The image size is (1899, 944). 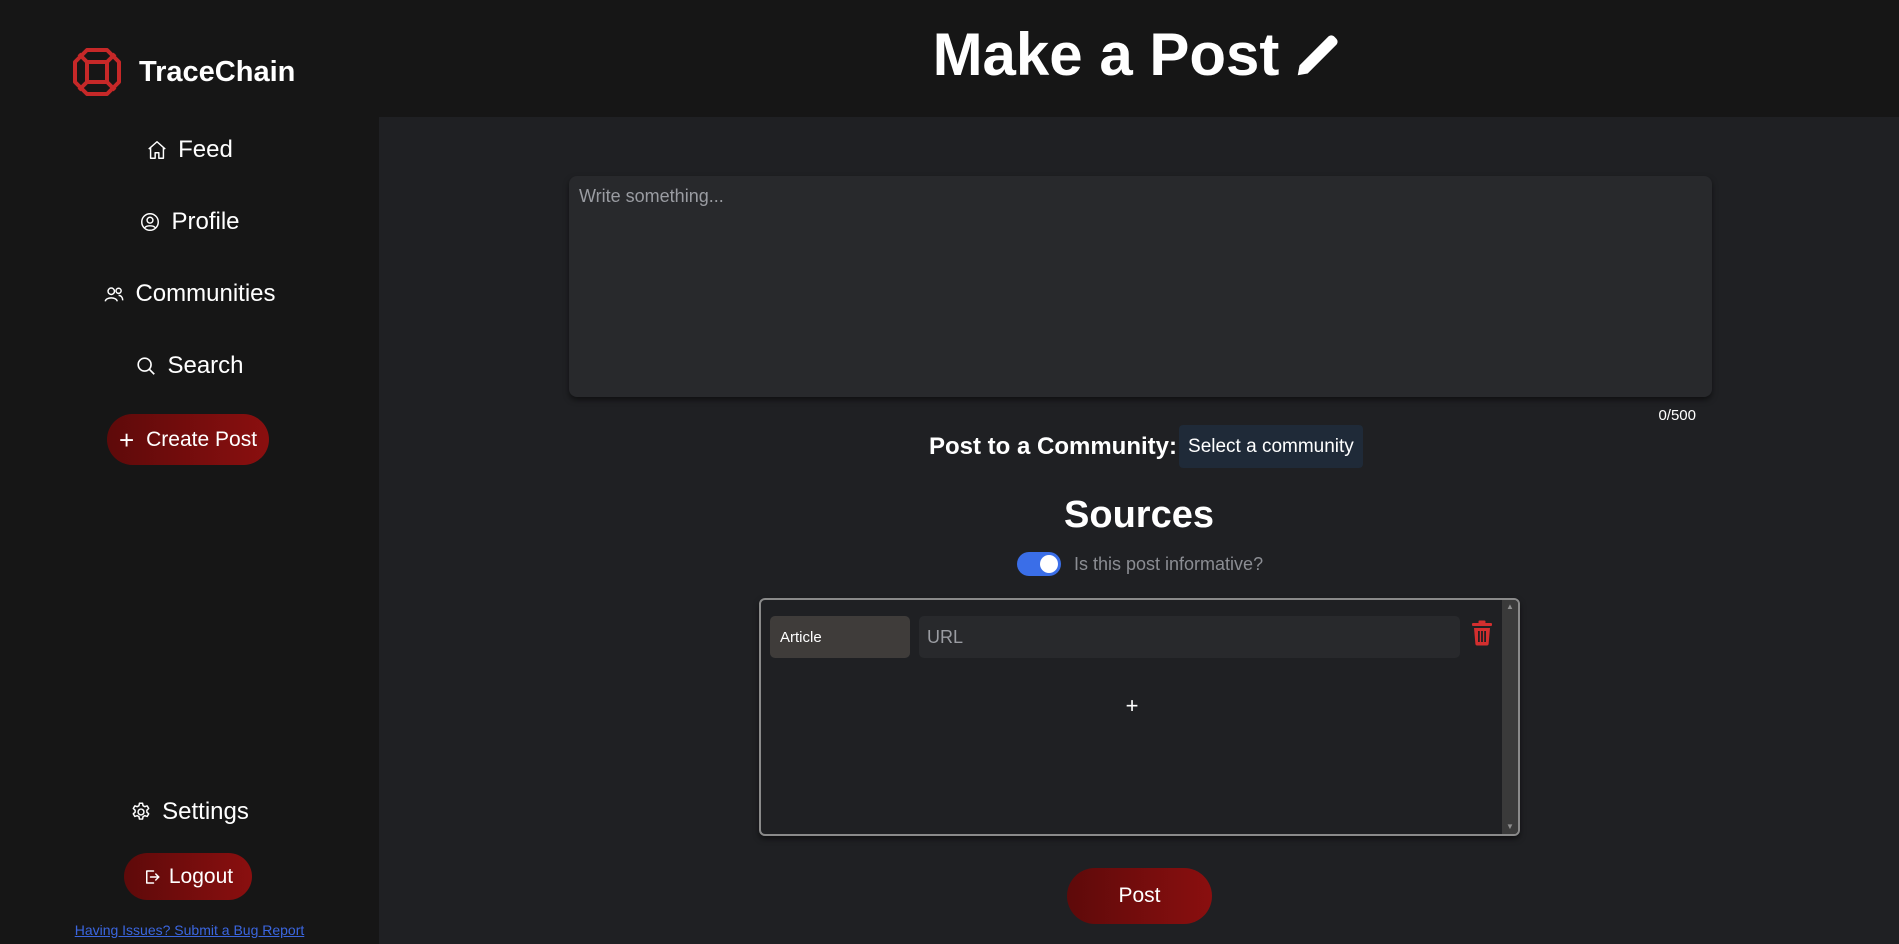 What do you see at coordinates (1039, 564) in the screenshot?
I see `informative-toggle` at bounding box center [1039, 564].